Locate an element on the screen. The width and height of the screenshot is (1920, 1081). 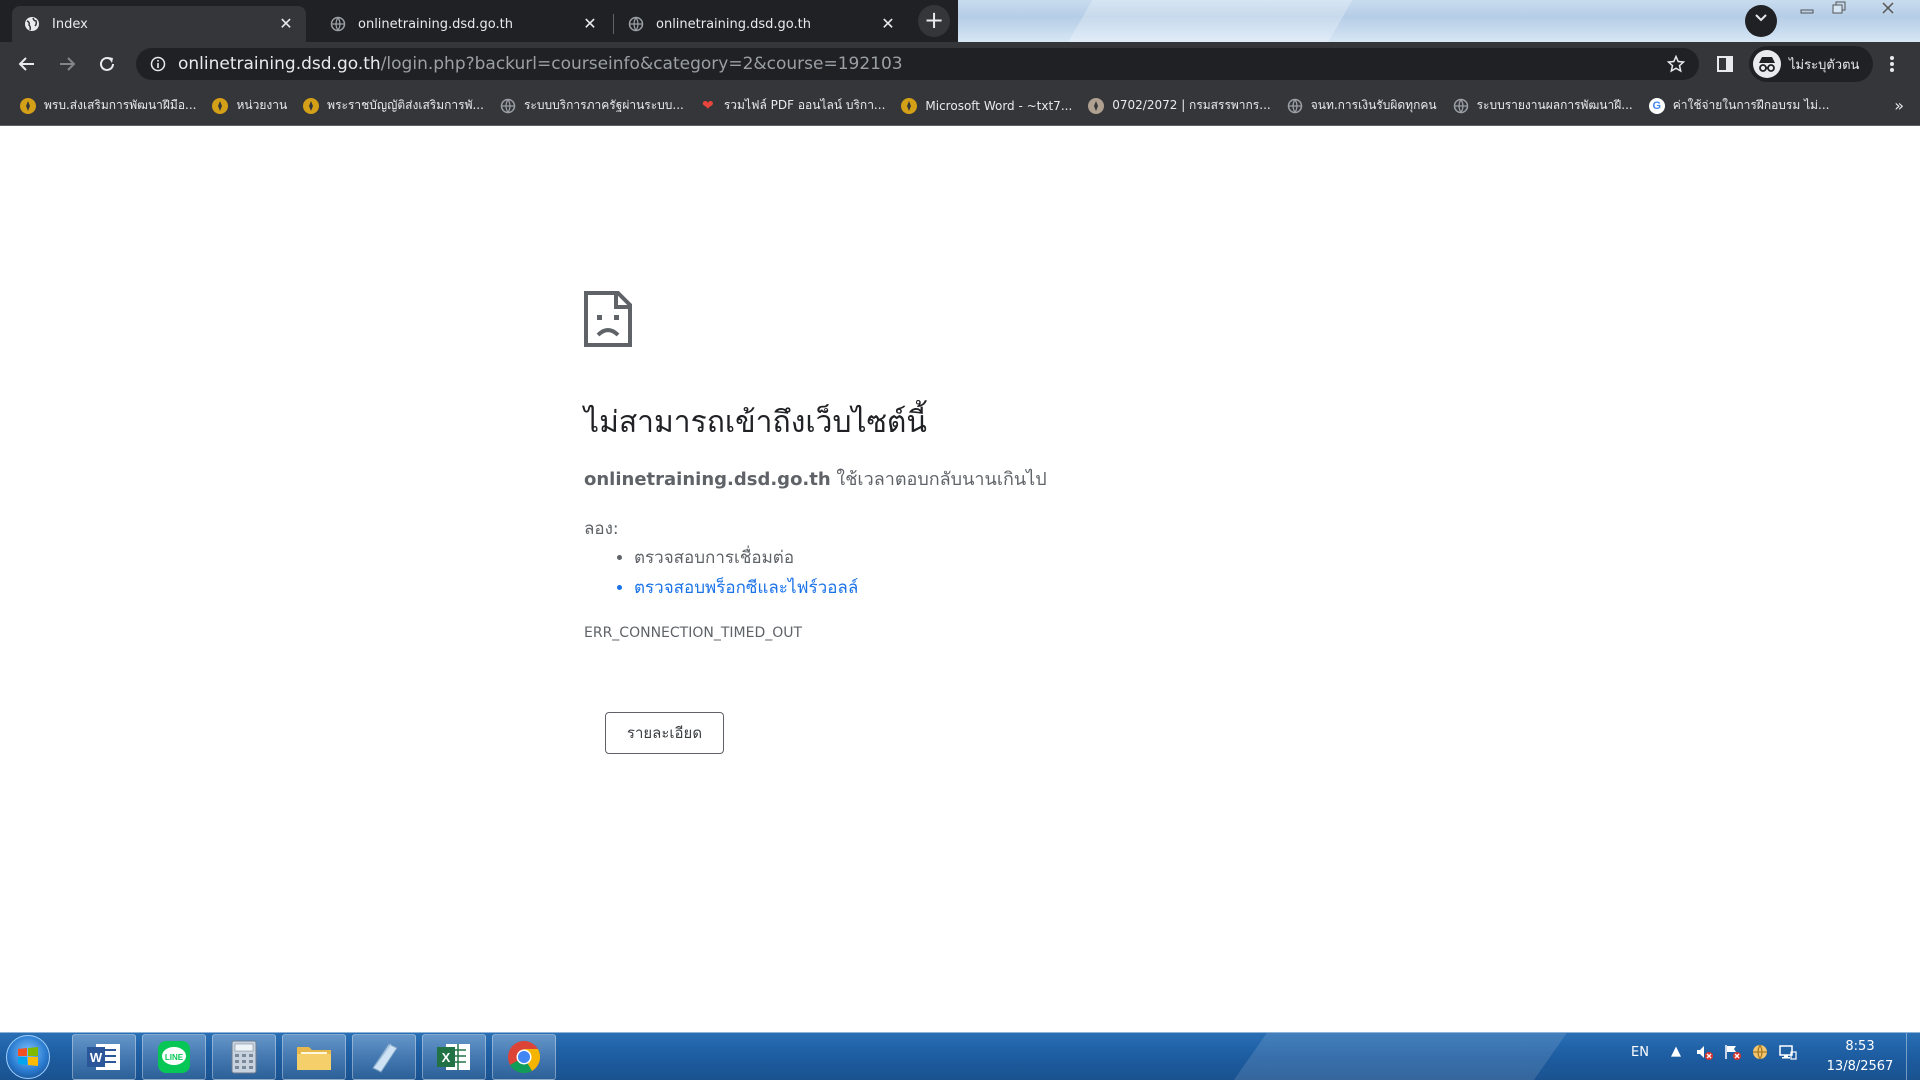
bookmark-item: หน่วยงาน is located at coordinates (249, 106).